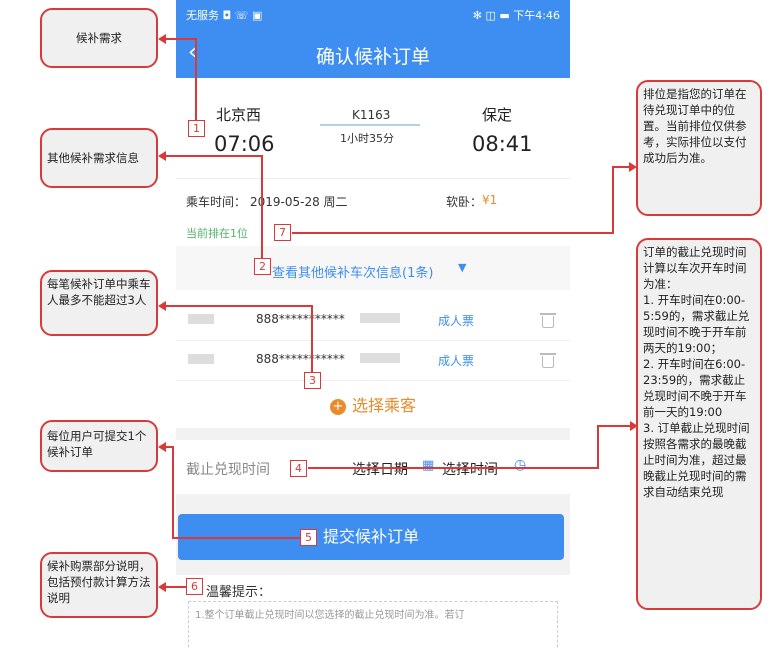 This screenshot has width=784, height=648. What do you see at coordinates (99, 585) in the screenshot?
I see `callout-tips: 候补购票部分说明，包括预付款计算方法说明` at bounding box center [99, 585].